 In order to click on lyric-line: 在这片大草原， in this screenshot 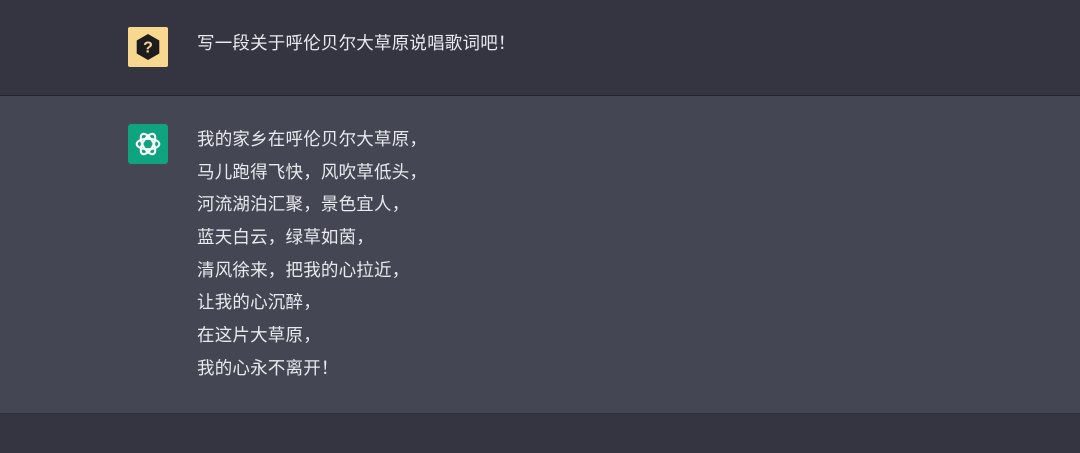, I will do `click(259, 336)`.